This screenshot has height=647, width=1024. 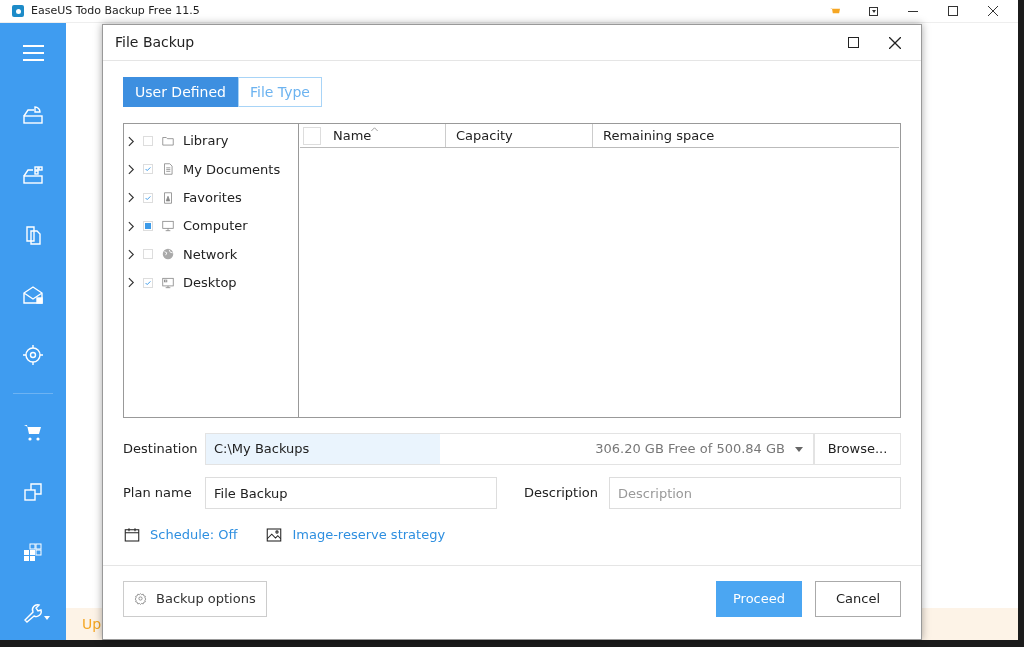 What do you see at coordinates (206, 141) in the screenshot?
I see `tree-item-label: Library` at bounding box center [206, 141].